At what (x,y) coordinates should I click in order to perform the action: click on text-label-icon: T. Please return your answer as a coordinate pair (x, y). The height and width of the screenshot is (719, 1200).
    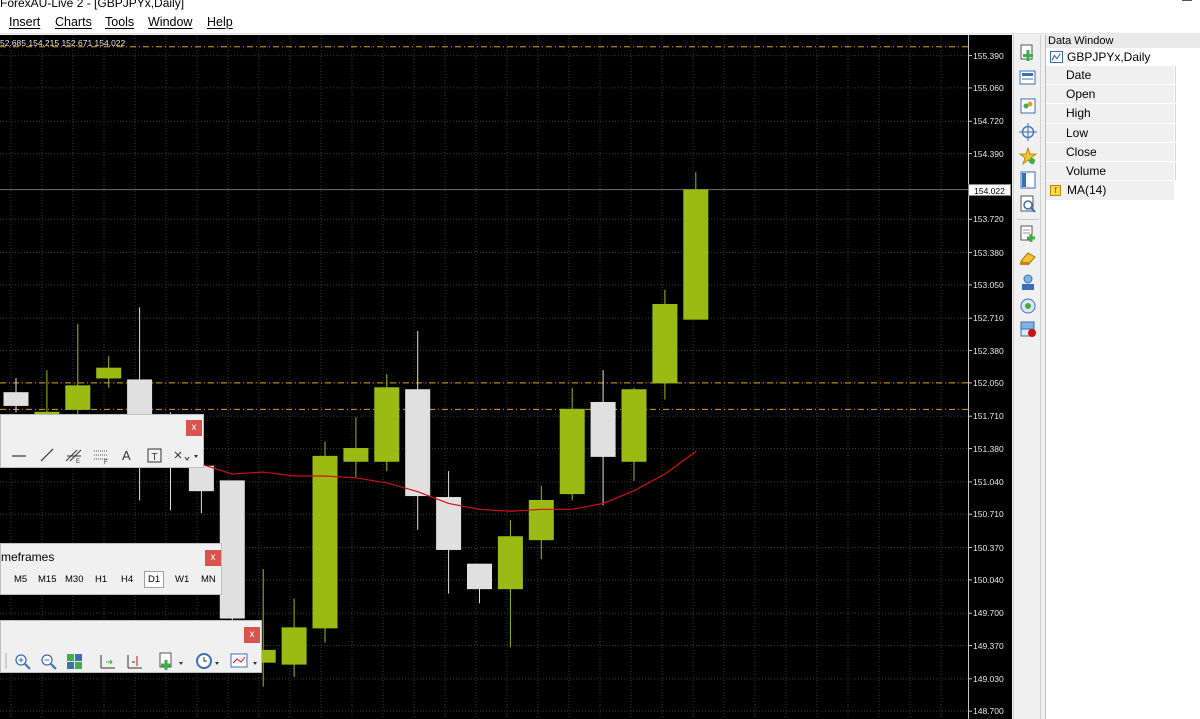
    Looking at the image, I should click on (155, 456).